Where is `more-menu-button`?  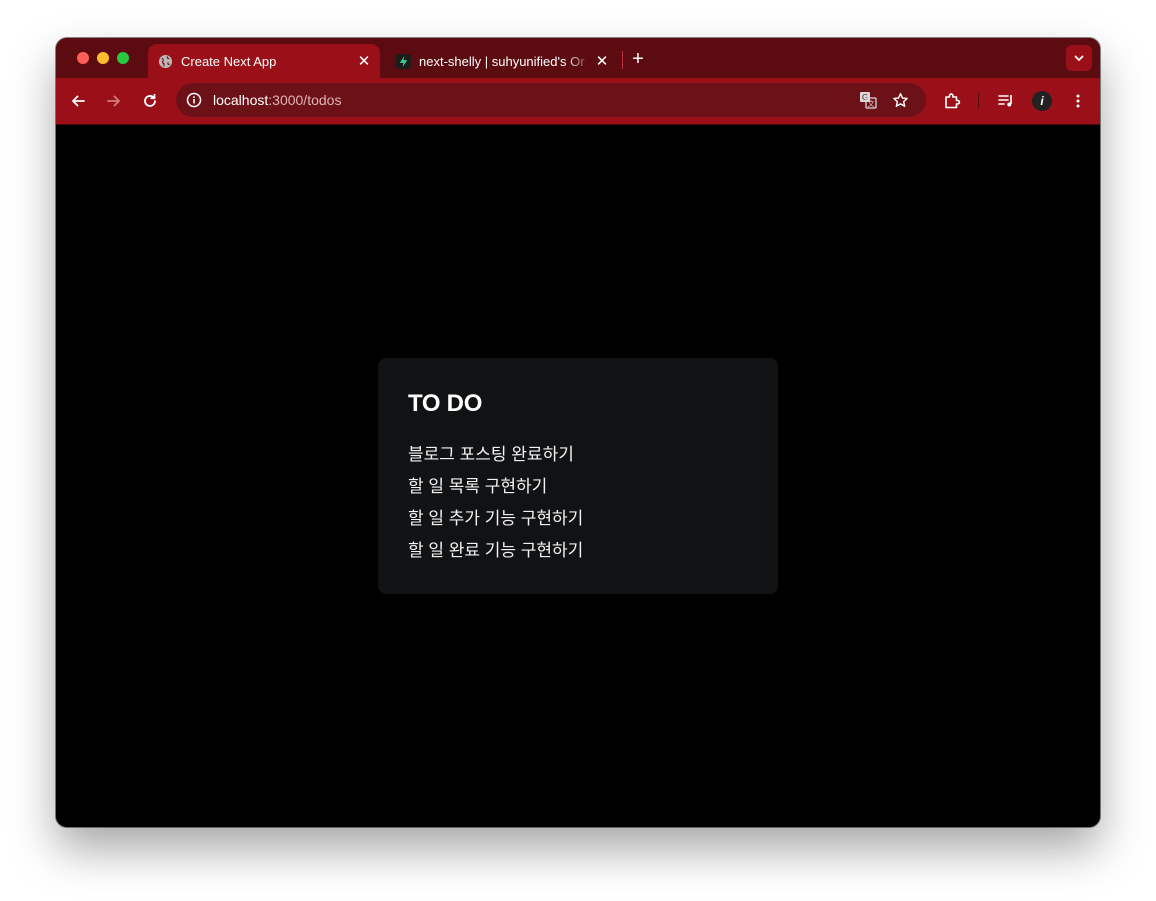 more-menu-button is located at coordinates (1078, 101).